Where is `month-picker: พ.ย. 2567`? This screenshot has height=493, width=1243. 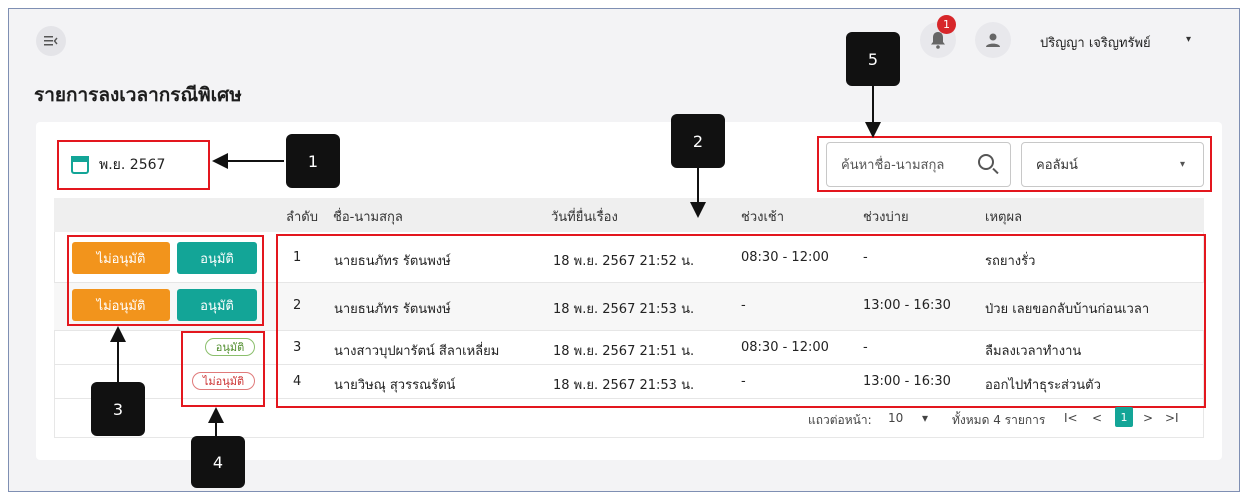 month-picker: พ.ย. 2567 is located at coordinates (133, 165).